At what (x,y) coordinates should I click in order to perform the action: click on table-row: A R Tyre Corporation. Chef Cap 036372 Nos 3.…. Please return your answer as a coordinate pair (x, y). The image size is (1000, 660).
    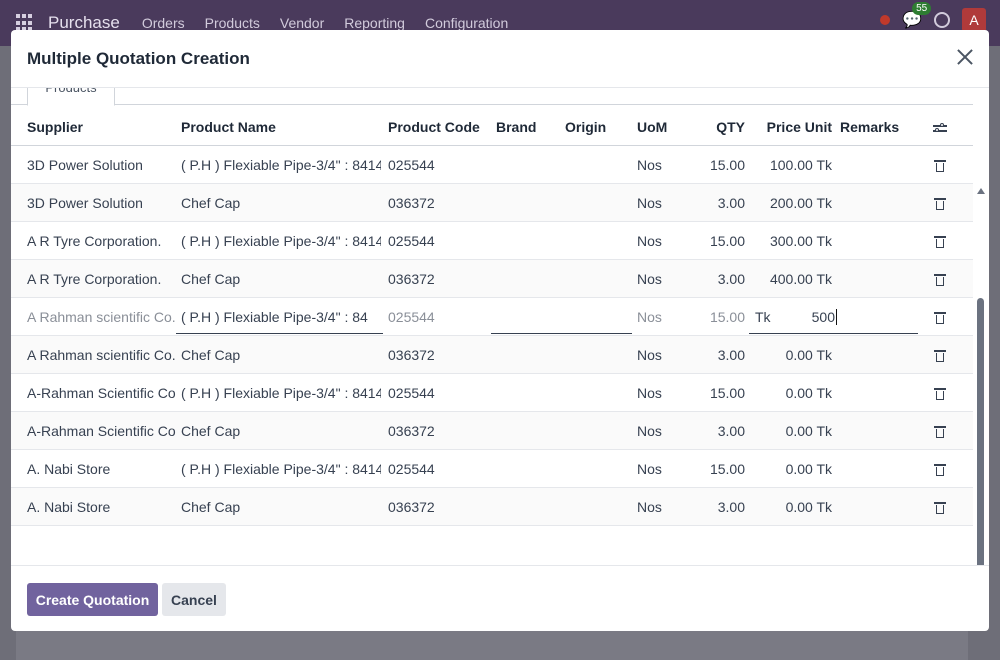
    Looking at the image, I should click on (492, 279).